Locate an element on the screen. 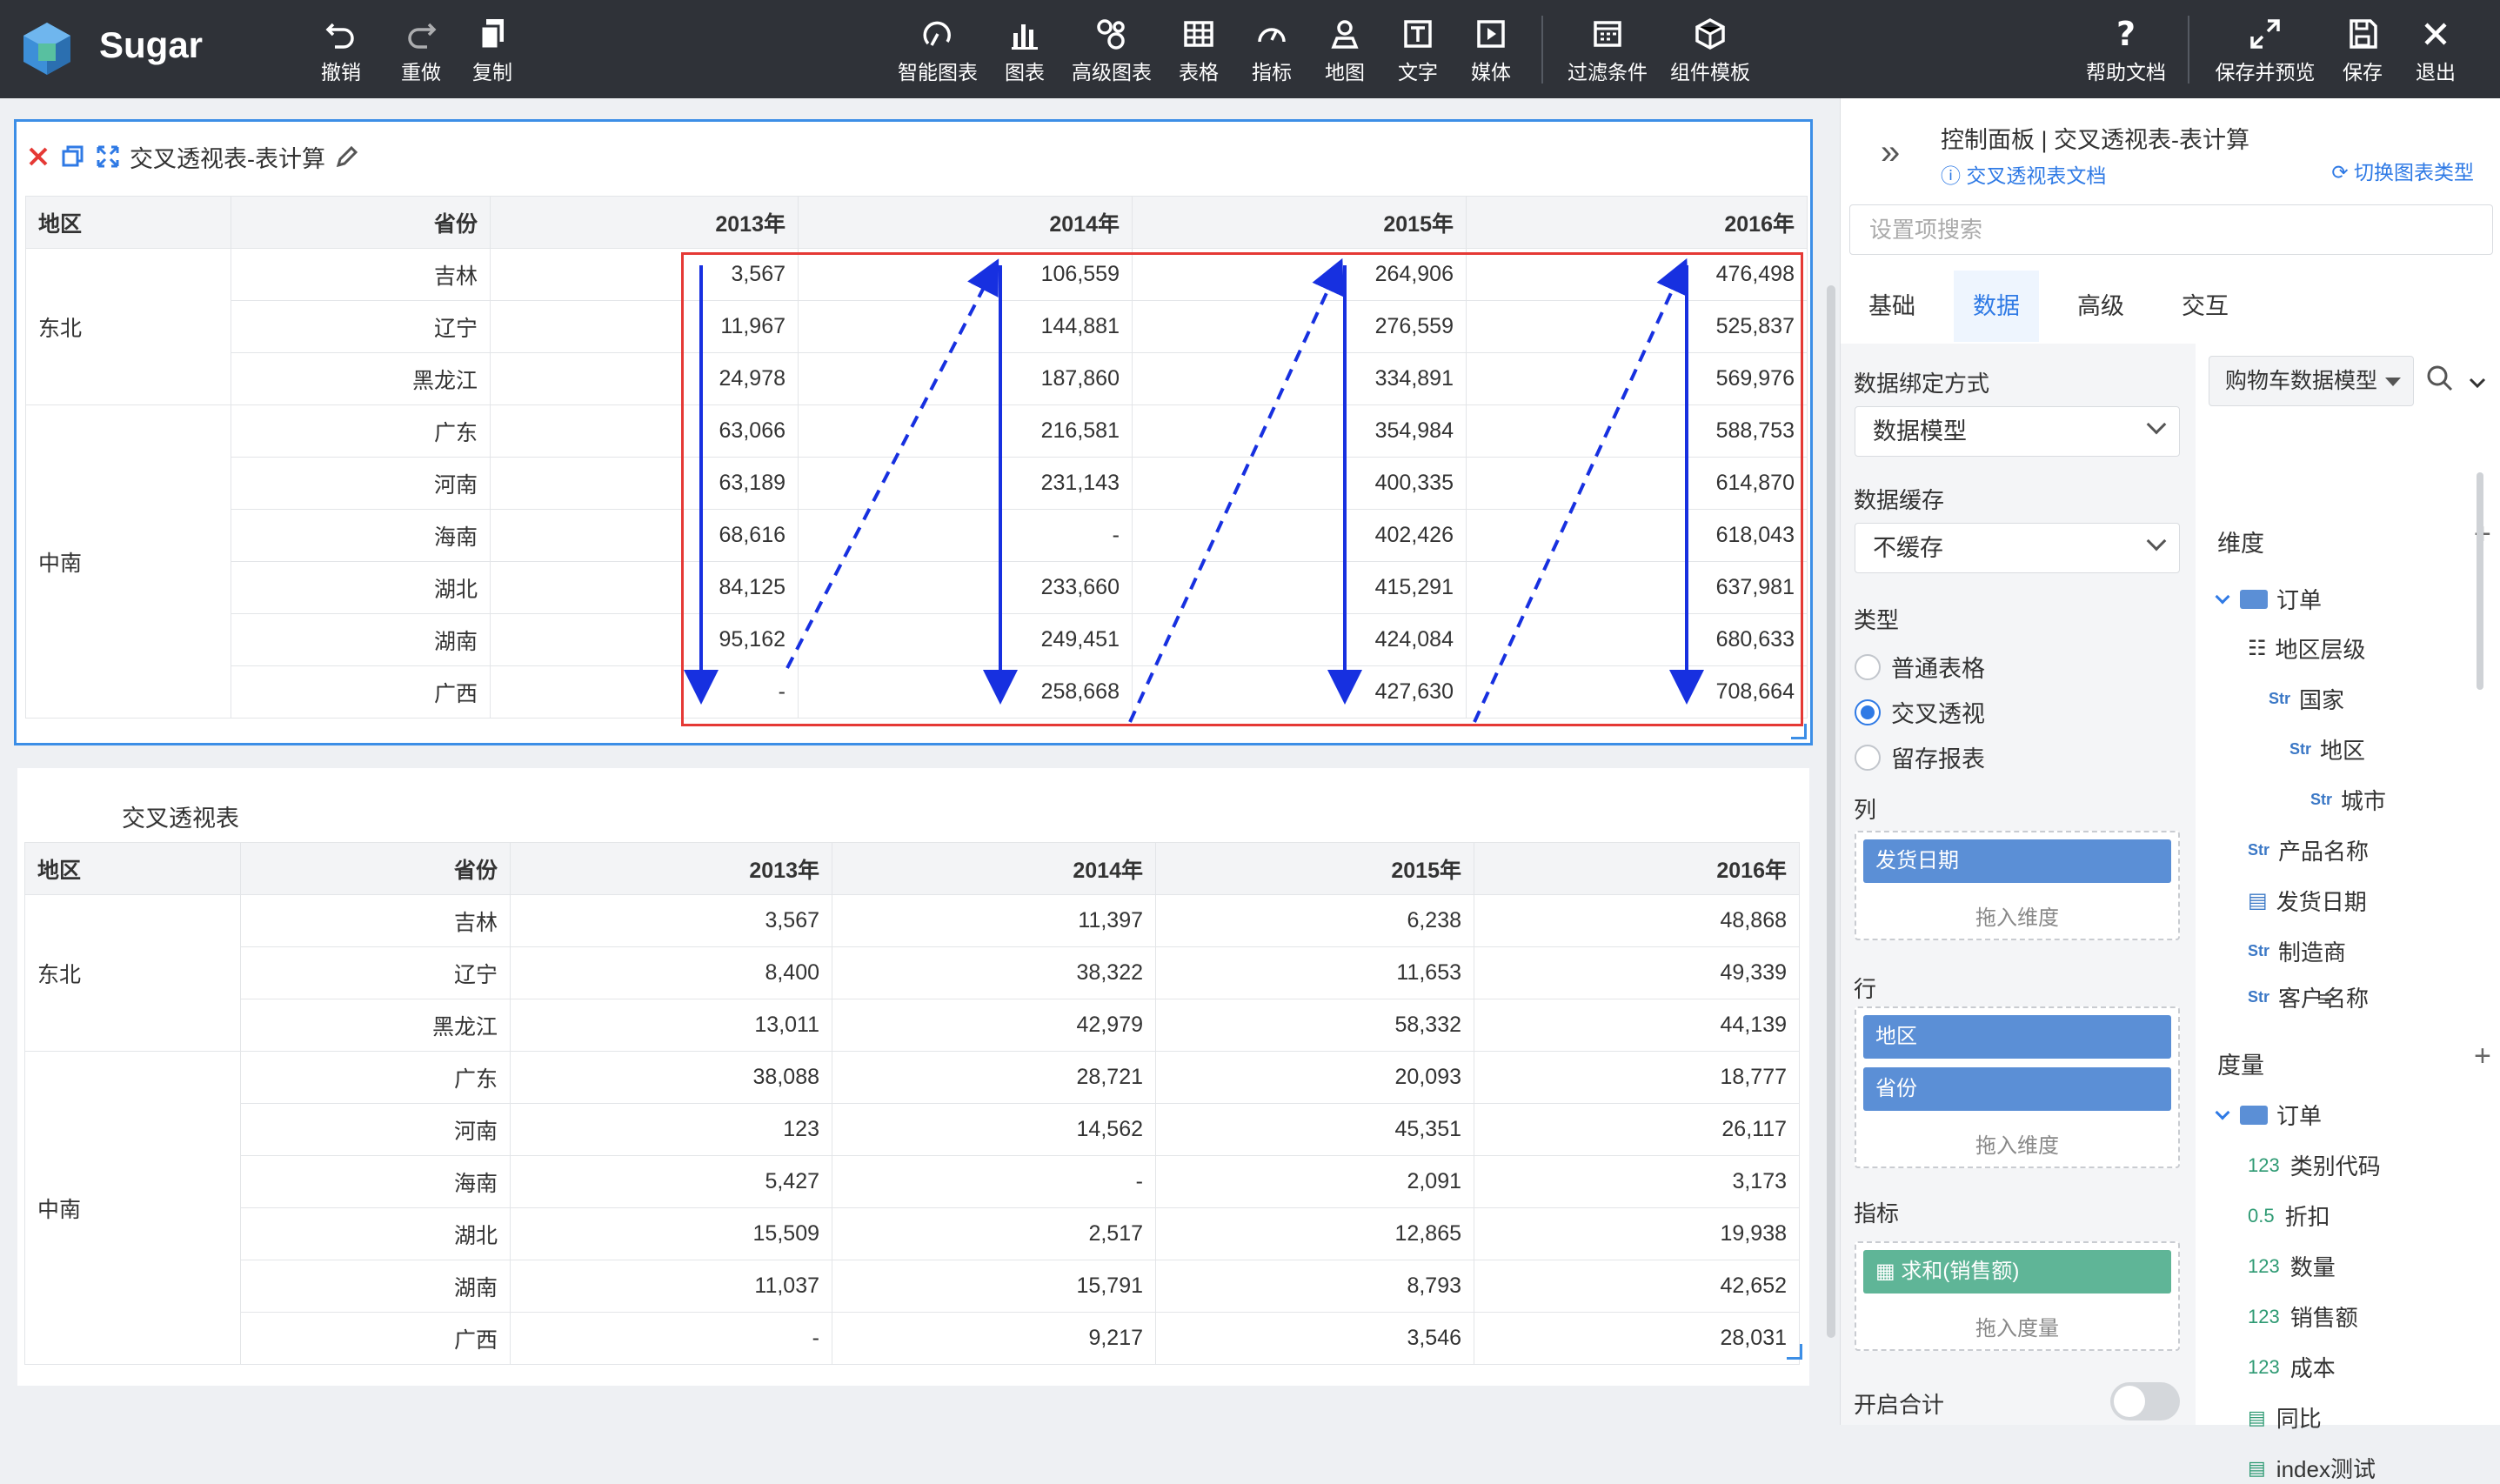  chevron-down-icon is located at coordinates (2477, 382).